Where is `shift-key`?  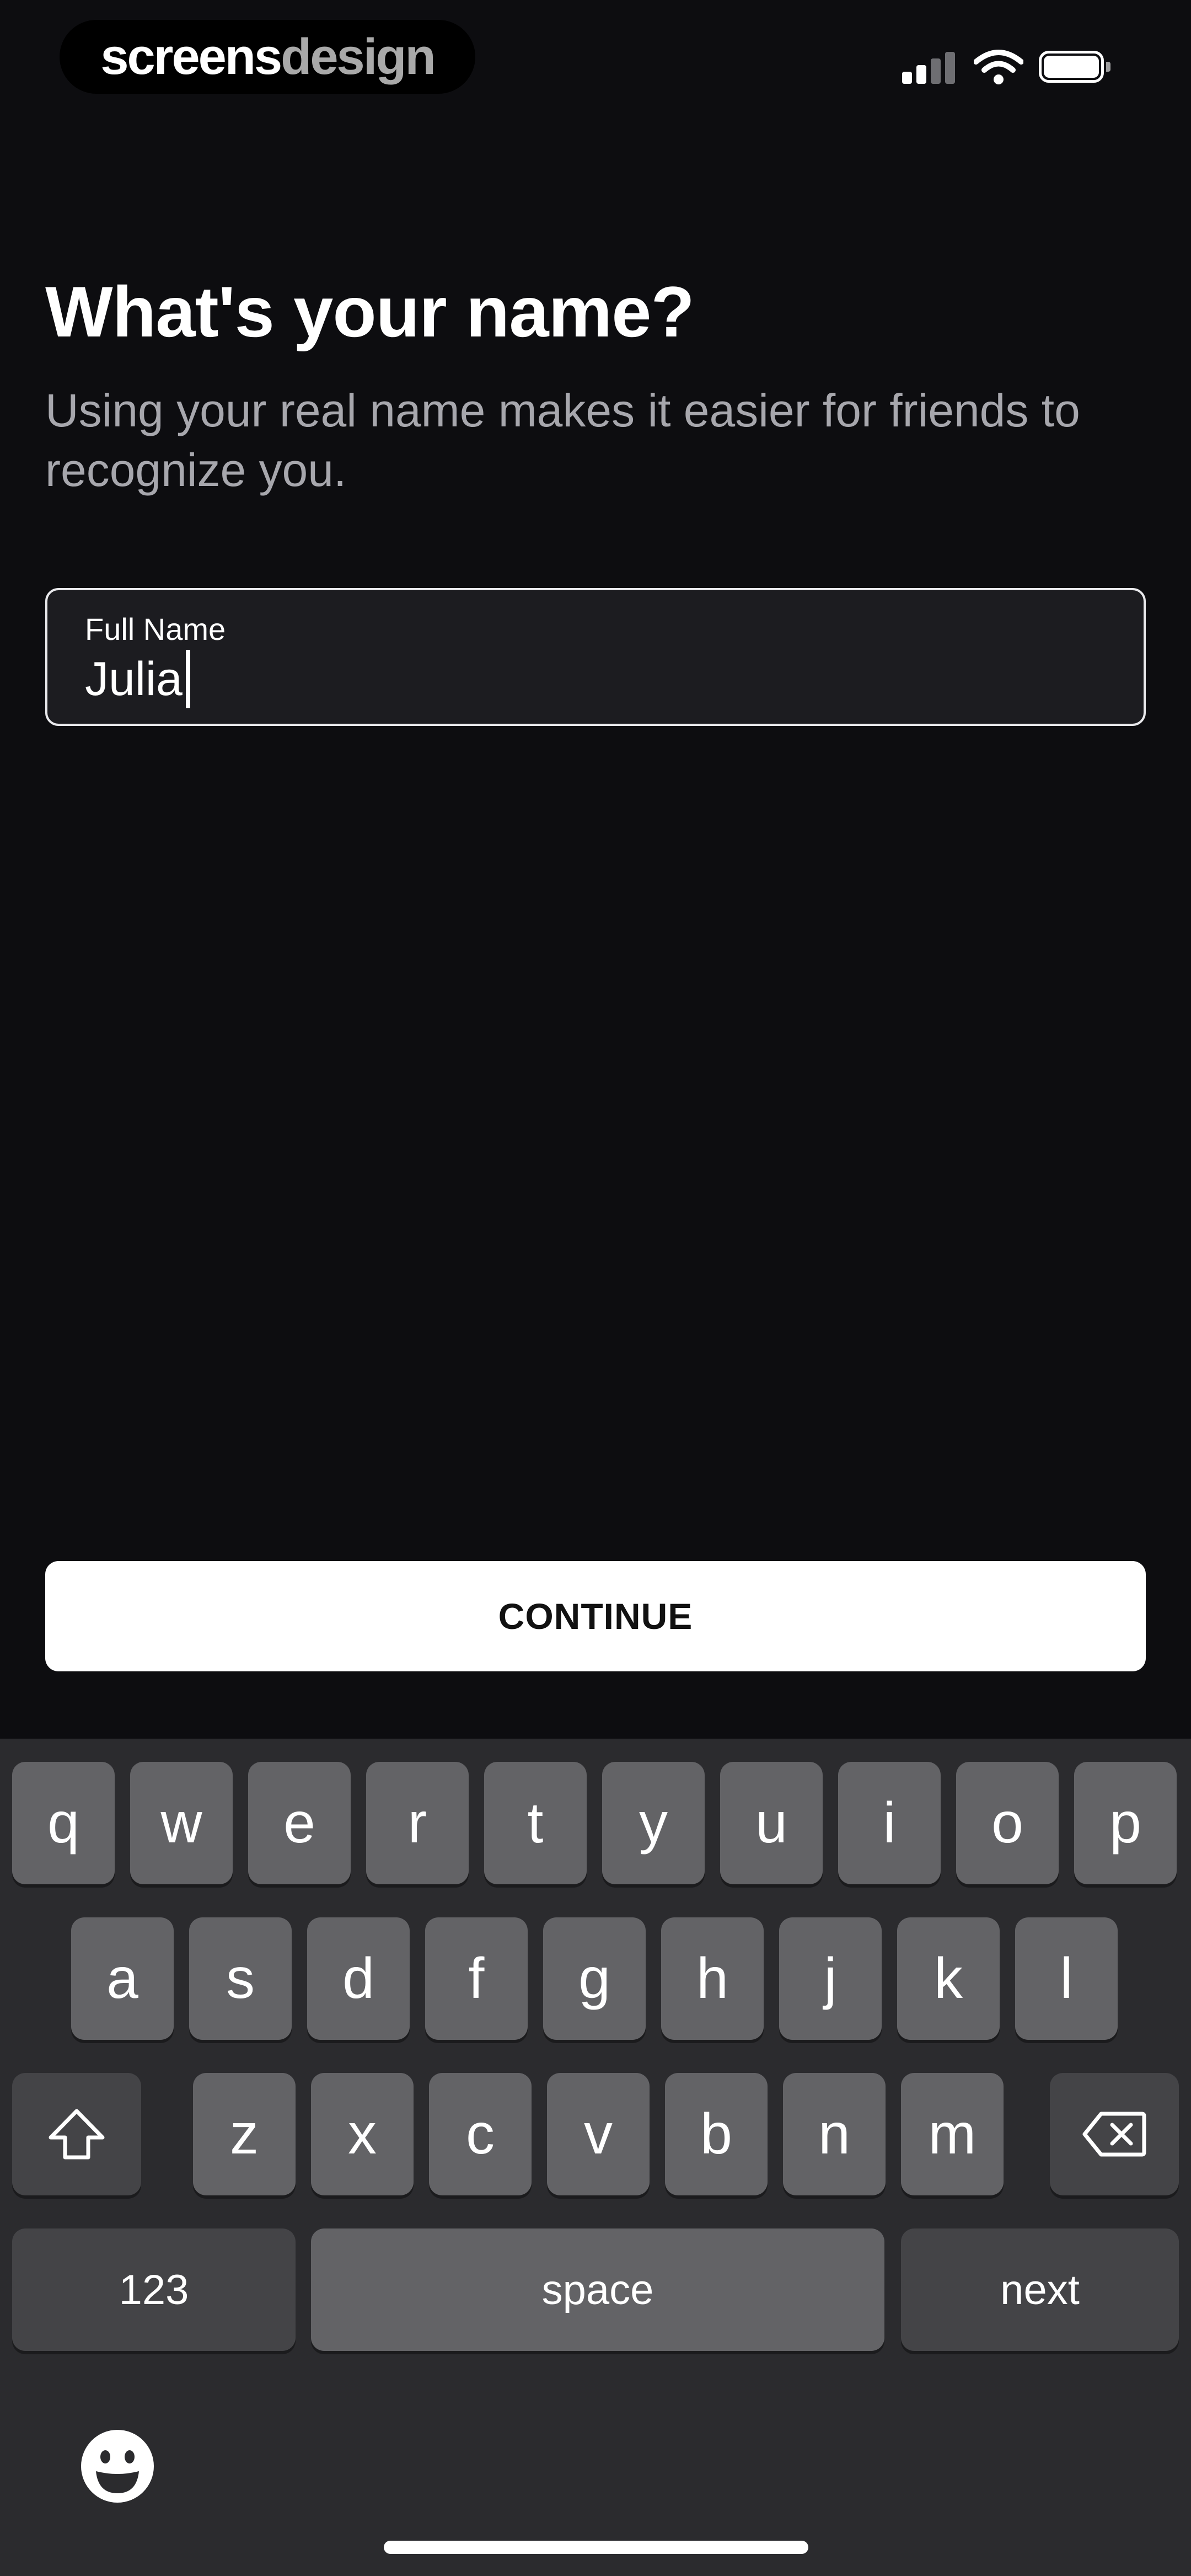 shift-key is located at coordinates (76, 2134).